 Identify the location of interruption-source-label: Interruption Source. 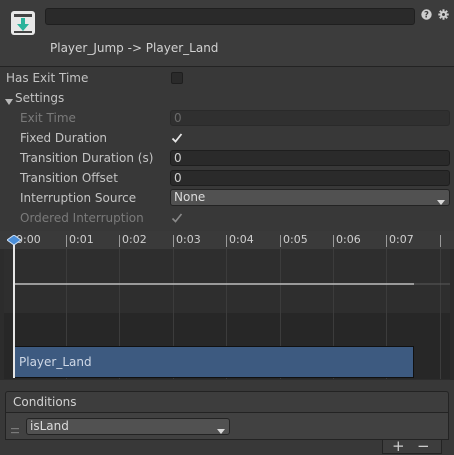
(78, 198).